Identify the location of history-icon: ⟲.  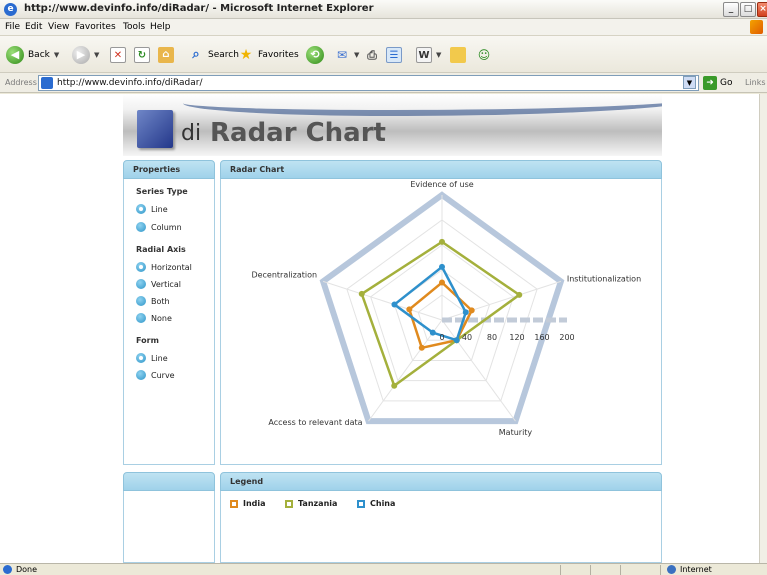
(315, 55).